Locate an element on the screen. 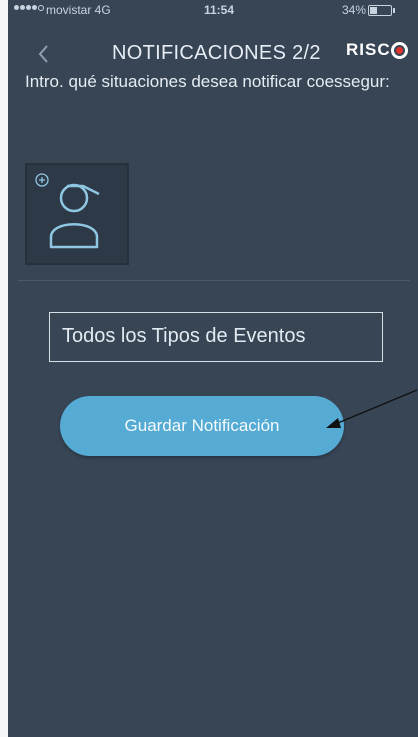 This screenshot has width=418, height=737. page-title: NOTIFICACIONES 2/2 is located at coordinates (216, 53).